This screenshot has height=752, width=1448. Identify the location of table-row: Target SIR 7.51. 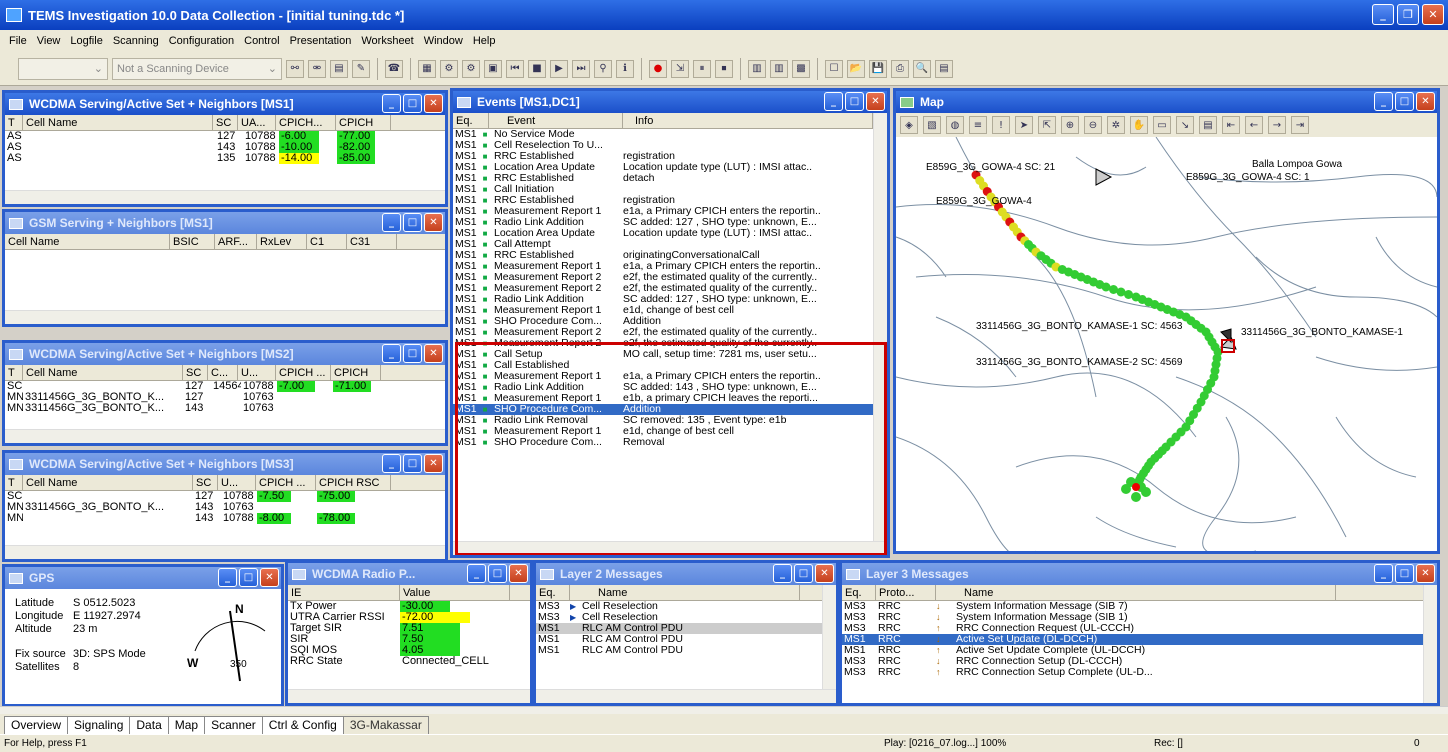
(409, 628).